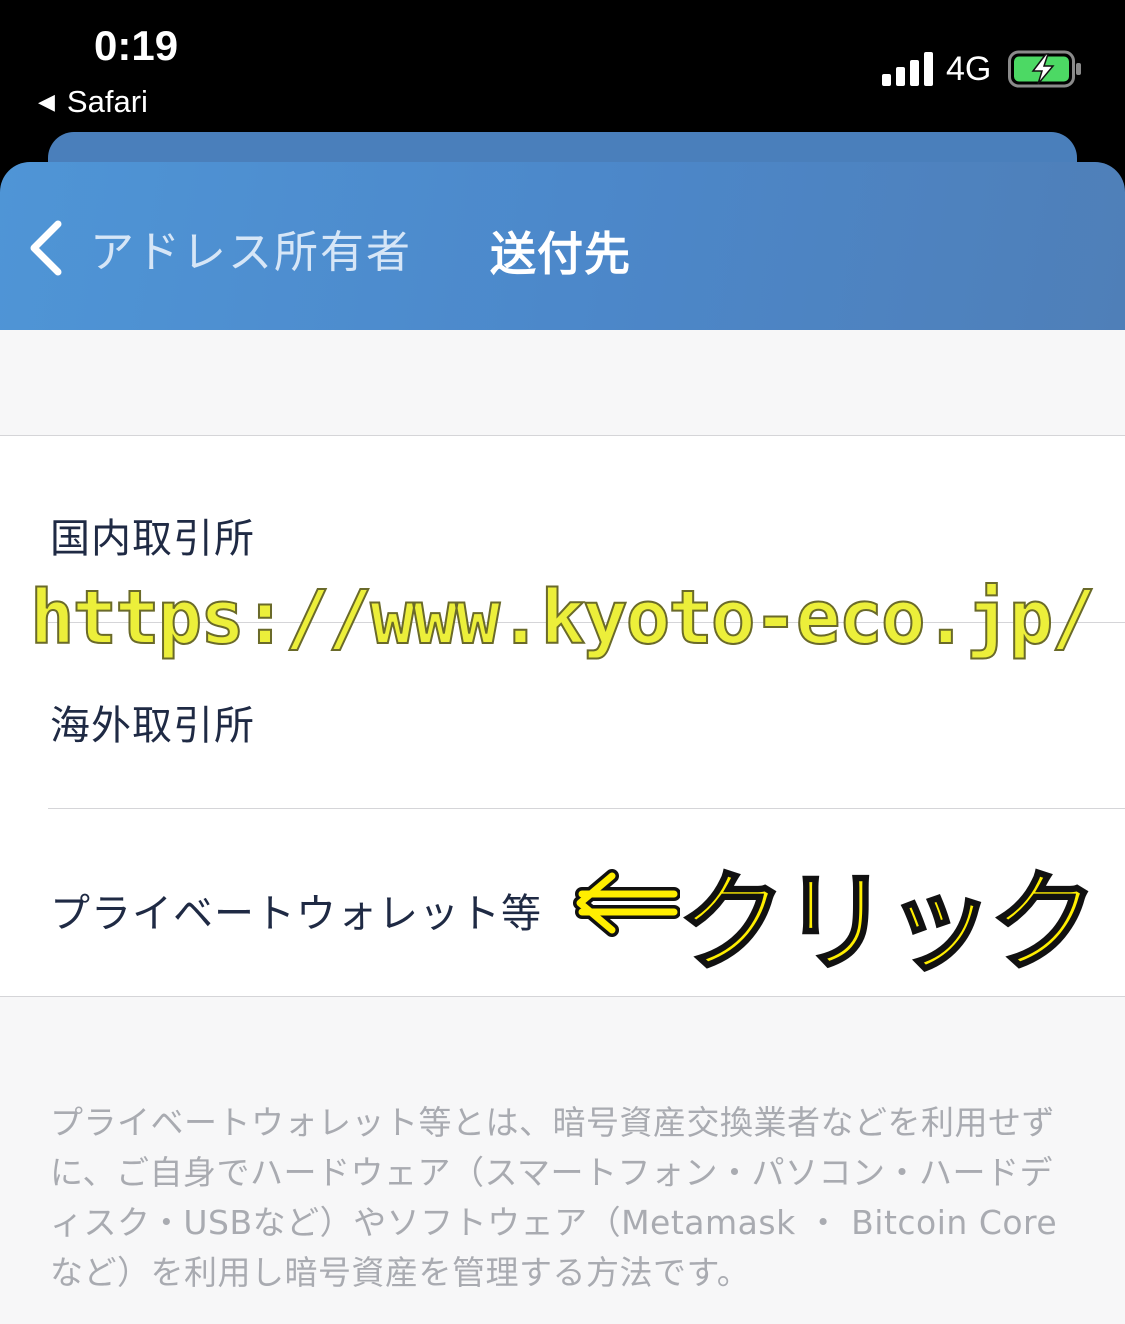 The height and width of the screenshot is (1324, 1125). What do you see at coordinates (907, 69) in the screenshot?
I see `signal-bars-icon` at bounding box center [907, 69].